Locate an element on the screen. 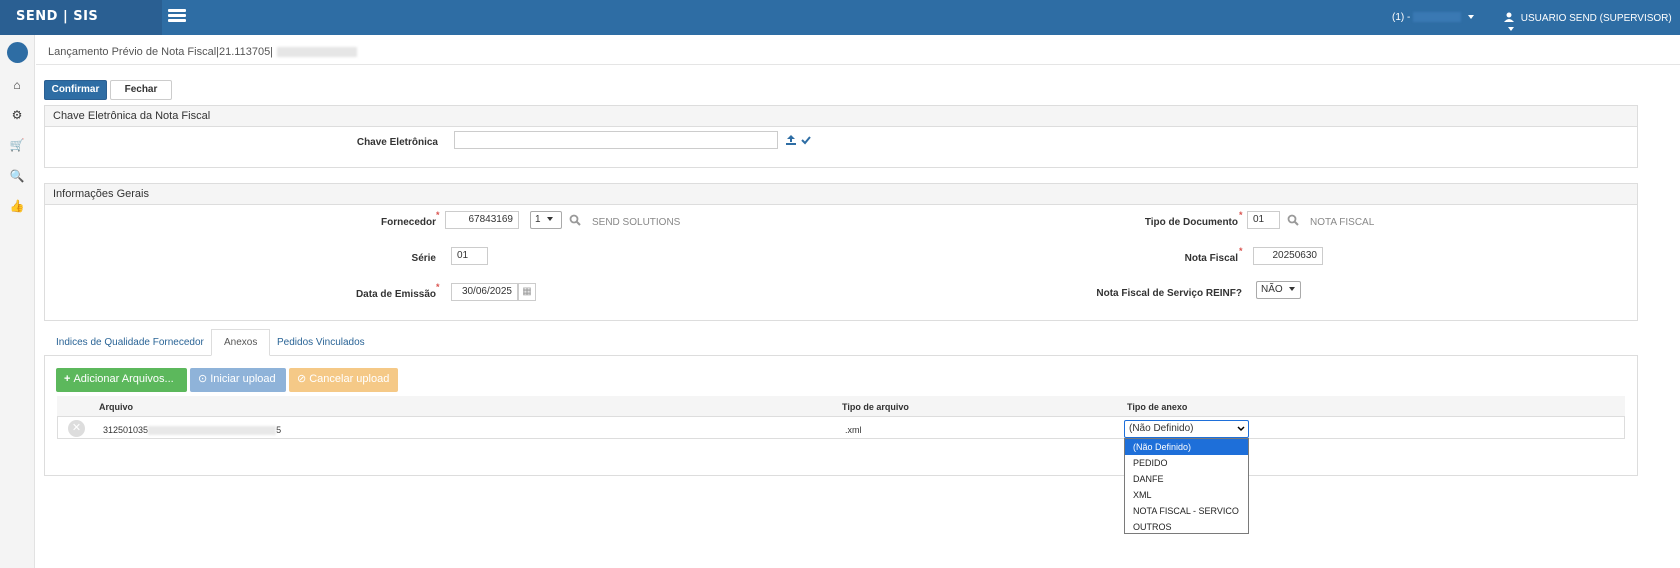 This screenshot has height=568, width=1680. nota-fiscal-input: 20250630 is located at coordinates (1288, 256).